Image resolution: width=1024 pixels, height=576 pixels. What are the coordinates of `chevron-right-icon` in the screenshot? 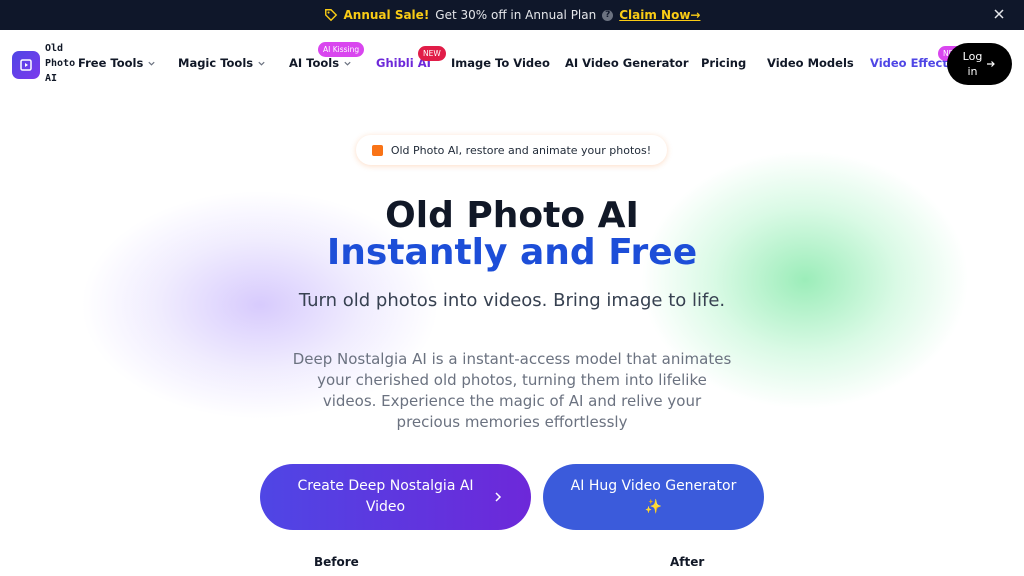 It's located at (498, 497).